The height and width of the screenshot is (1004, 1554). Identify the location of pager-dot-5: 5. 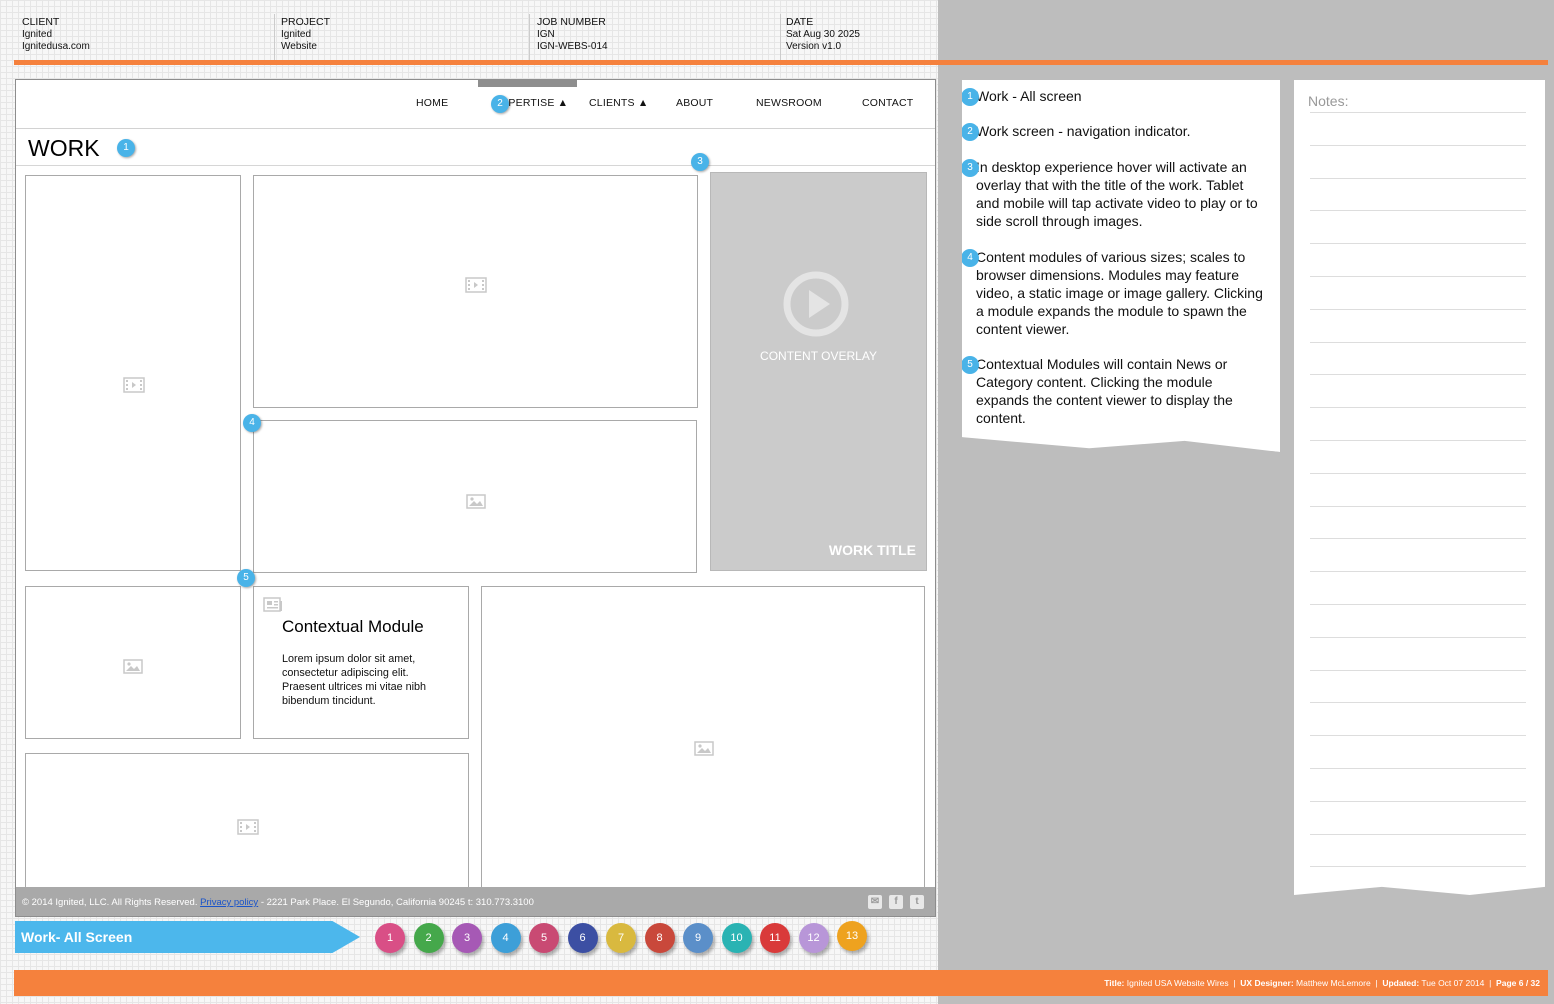
(544, 938).